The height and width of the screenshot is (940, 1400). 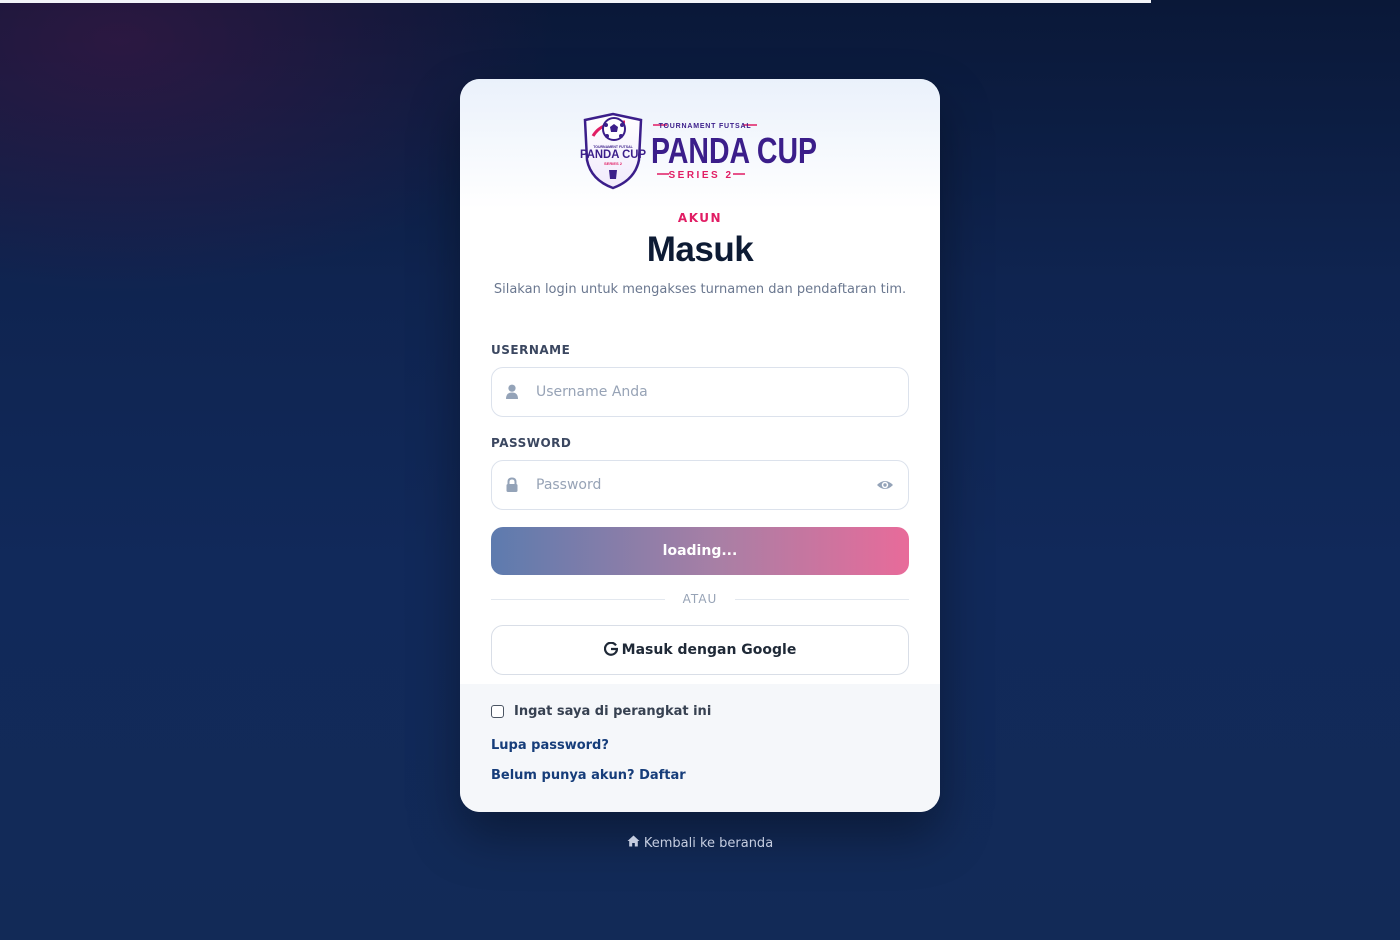 What do you see at coordinates (705, 126) in the screenshot?
I see `logo-kicker: TOURNAMENT FUTSAL` at bounding box center [705, 126].